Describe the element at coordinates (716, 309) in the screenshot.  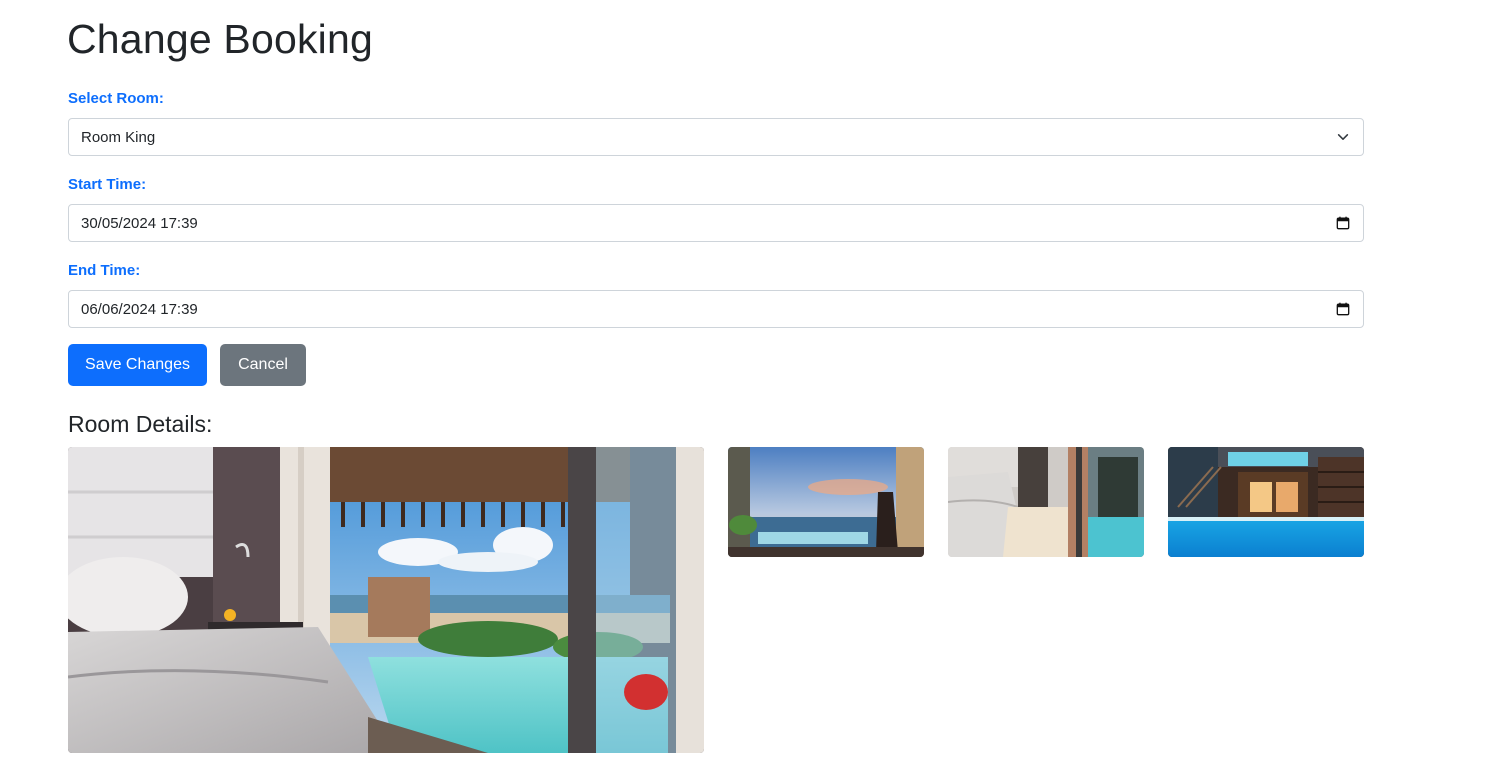
I see `end-time-input: 06/06/2024 17:39` at that location.